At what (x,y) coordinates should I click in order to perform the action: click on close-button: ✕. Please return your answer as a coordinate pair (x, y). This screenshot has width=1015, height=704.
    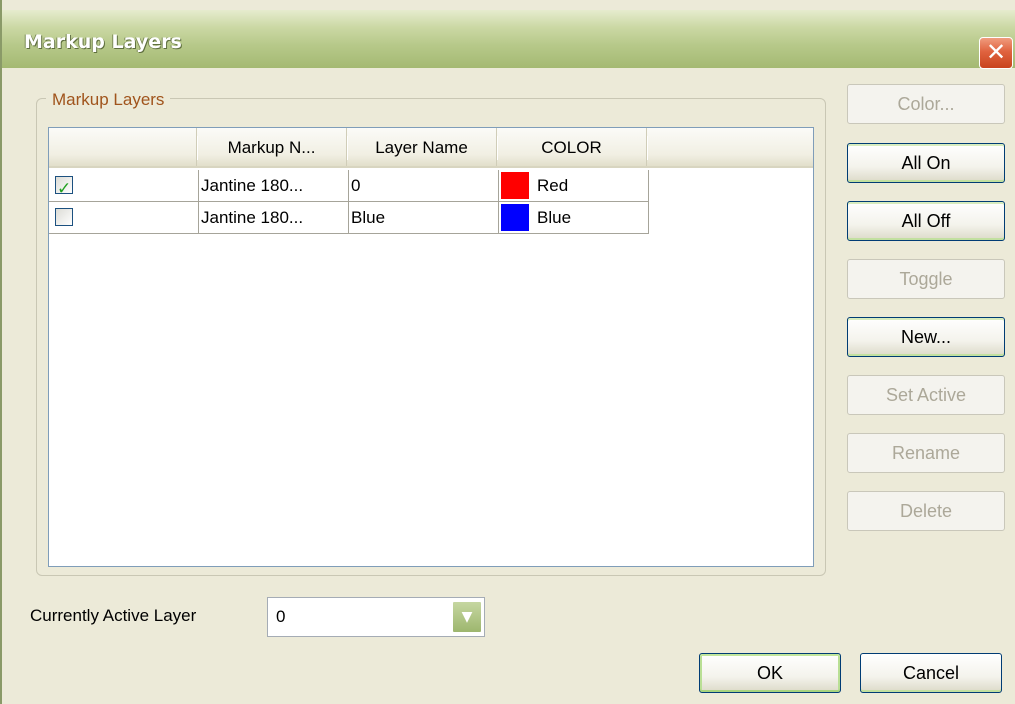
    Looking at the image, I should click on (996, 53).